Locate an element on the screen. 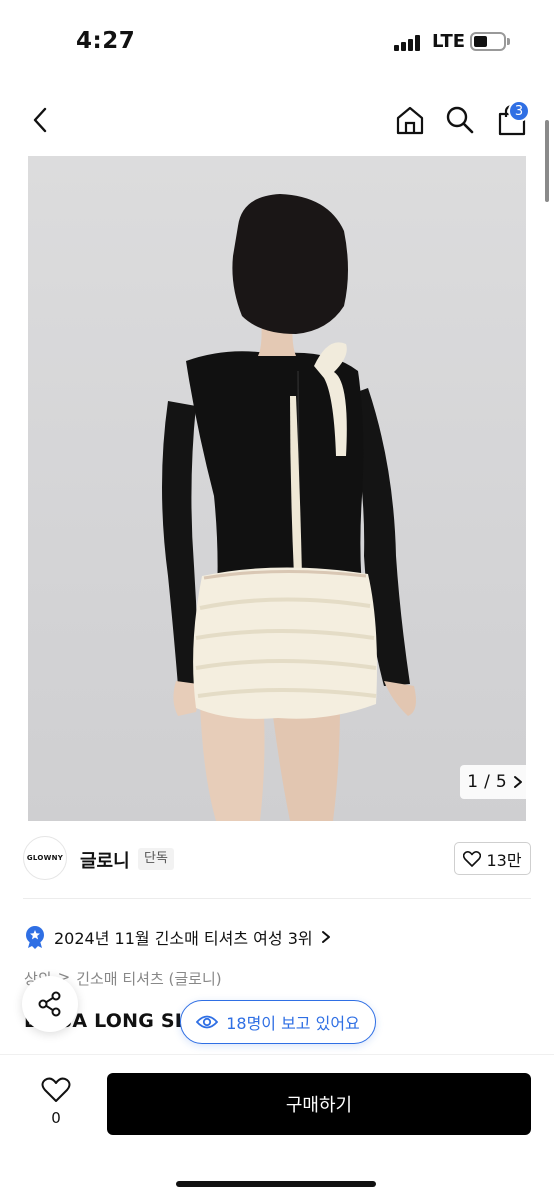 Image resolution: width=554 pixels, height=1200 pixels. brand-row: GLOWNY 글로니 단독 13만 is located at coordinates (277, 861).